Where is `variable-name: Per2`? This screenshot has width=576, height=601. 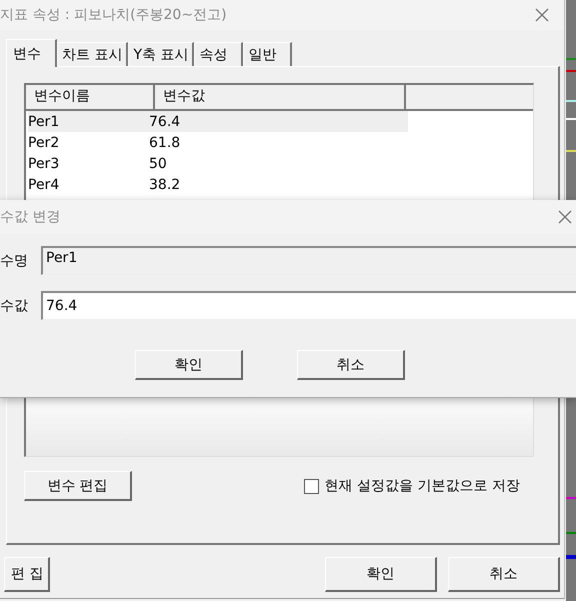 variable-name: Per2 is located at coordinates (44, 142).